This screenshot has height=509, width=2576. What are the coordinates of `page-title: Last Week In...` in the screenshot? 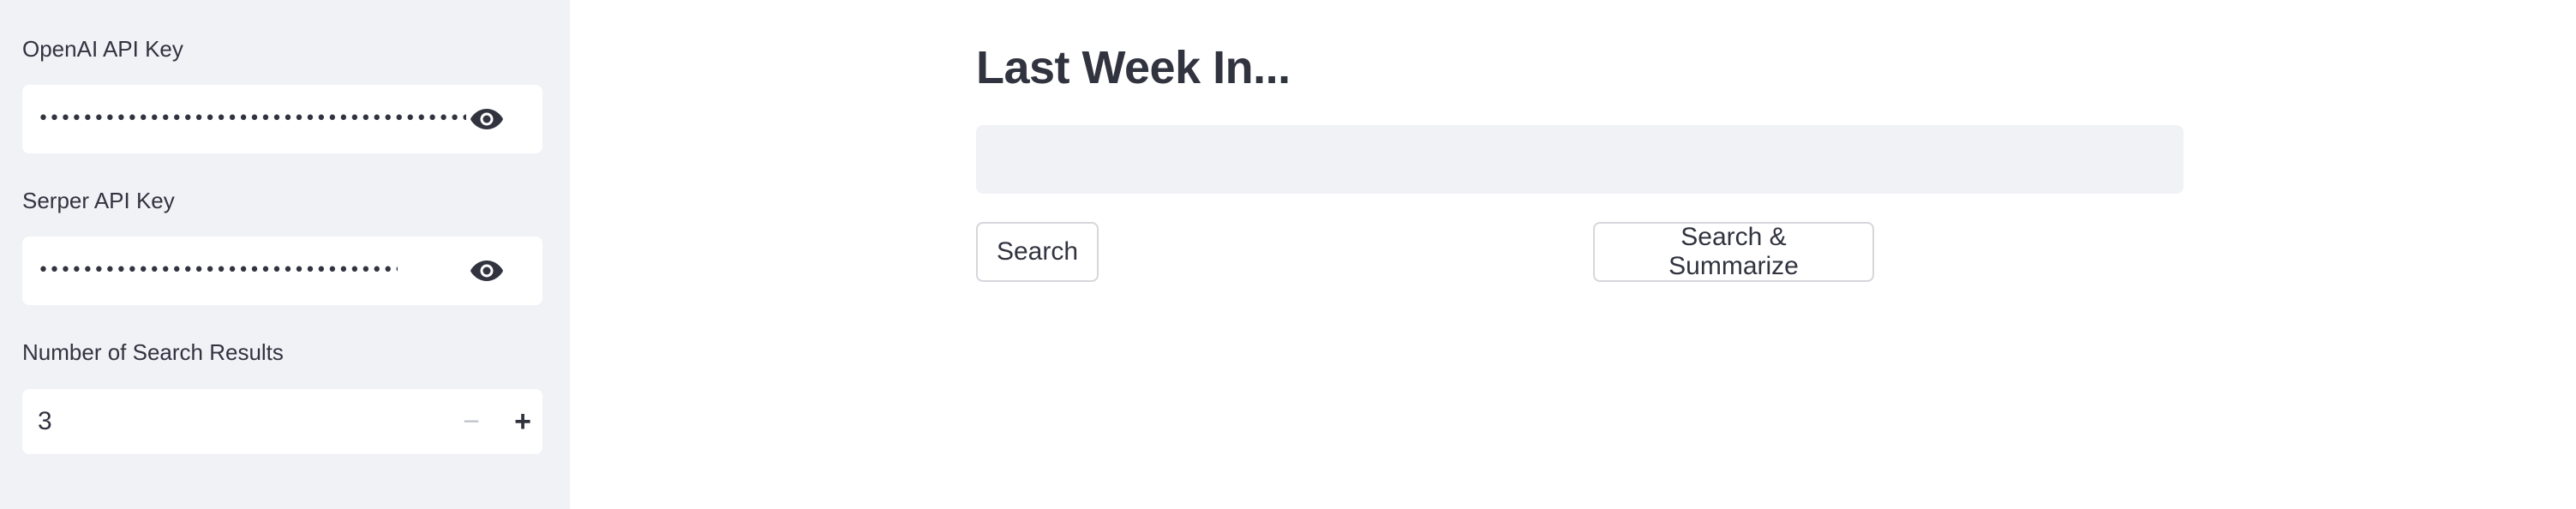 It's located at (1133, 67).